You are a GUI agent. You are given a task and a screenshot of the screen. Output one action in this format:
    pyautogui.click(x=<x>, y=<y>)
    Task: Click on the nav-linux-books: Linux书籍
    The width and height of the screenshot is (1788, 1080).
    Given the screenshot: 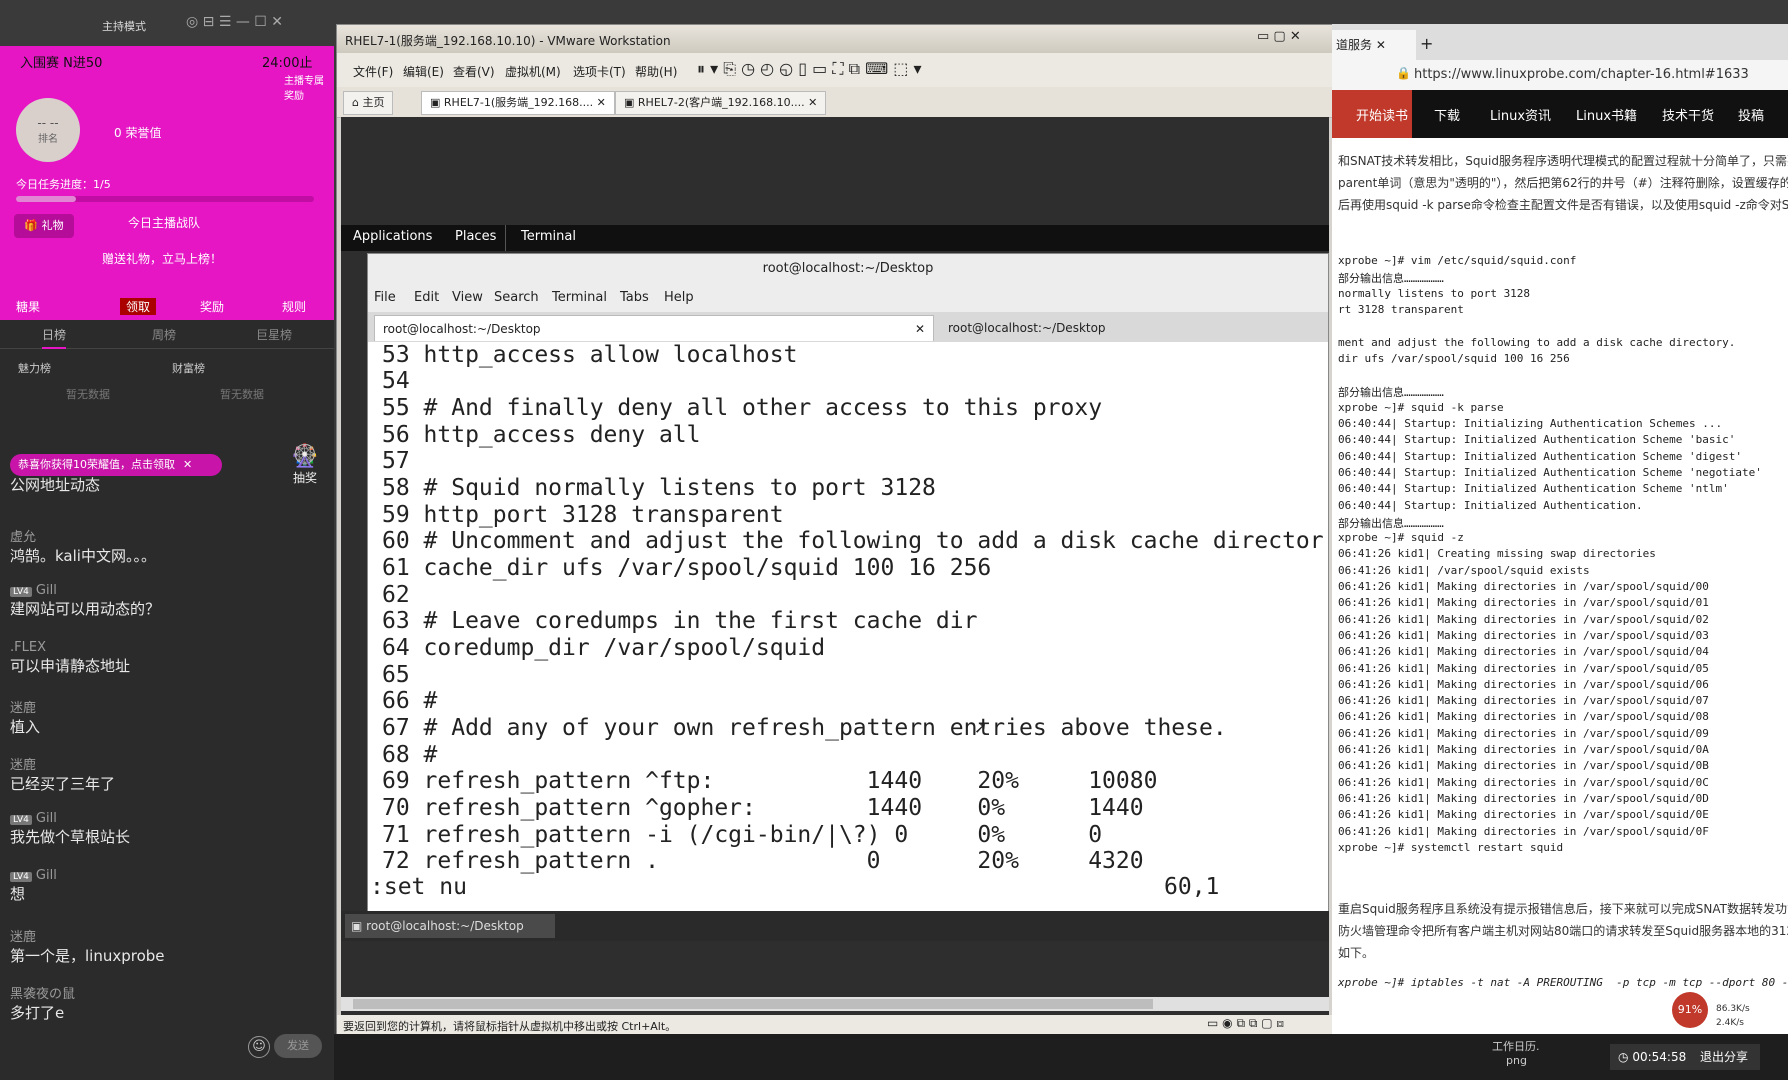 What is the action you would take?
    pyautogui.click(x=1606, y=114)
    